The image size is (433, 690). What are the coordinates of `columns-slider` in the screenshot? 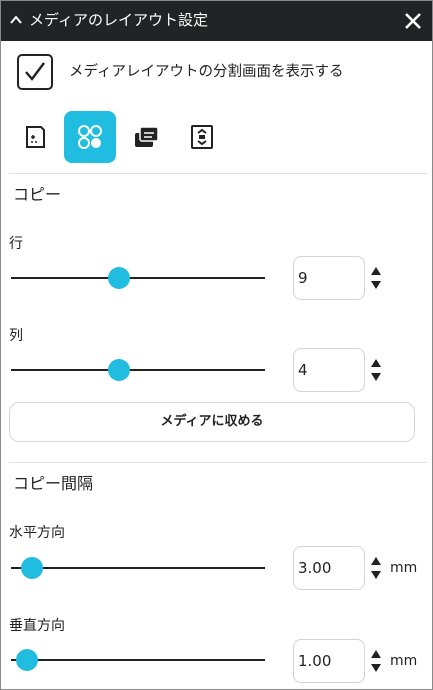 It's located at (138, 370).